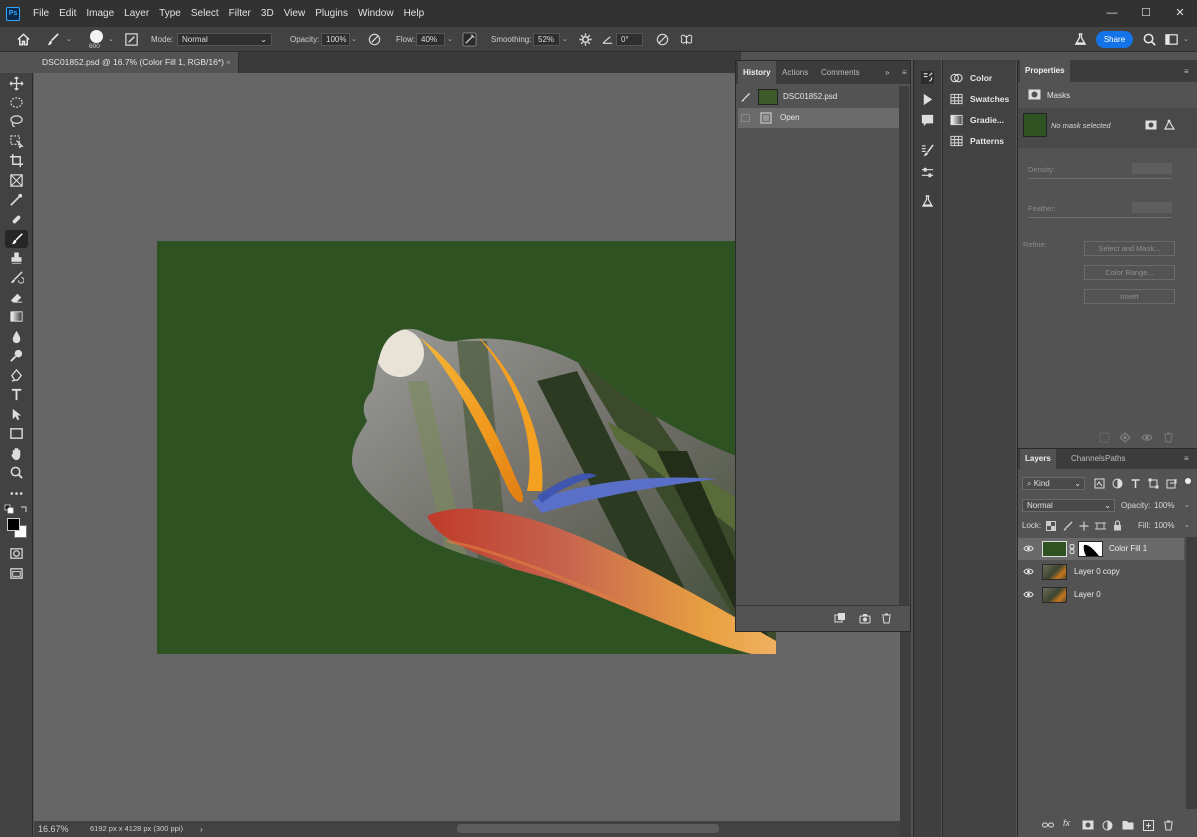 This screenshot has height=837, width=1197. Describe the element at coordinates (1084, 526) in the screenshot. I see `lock-position-icon` at that location.